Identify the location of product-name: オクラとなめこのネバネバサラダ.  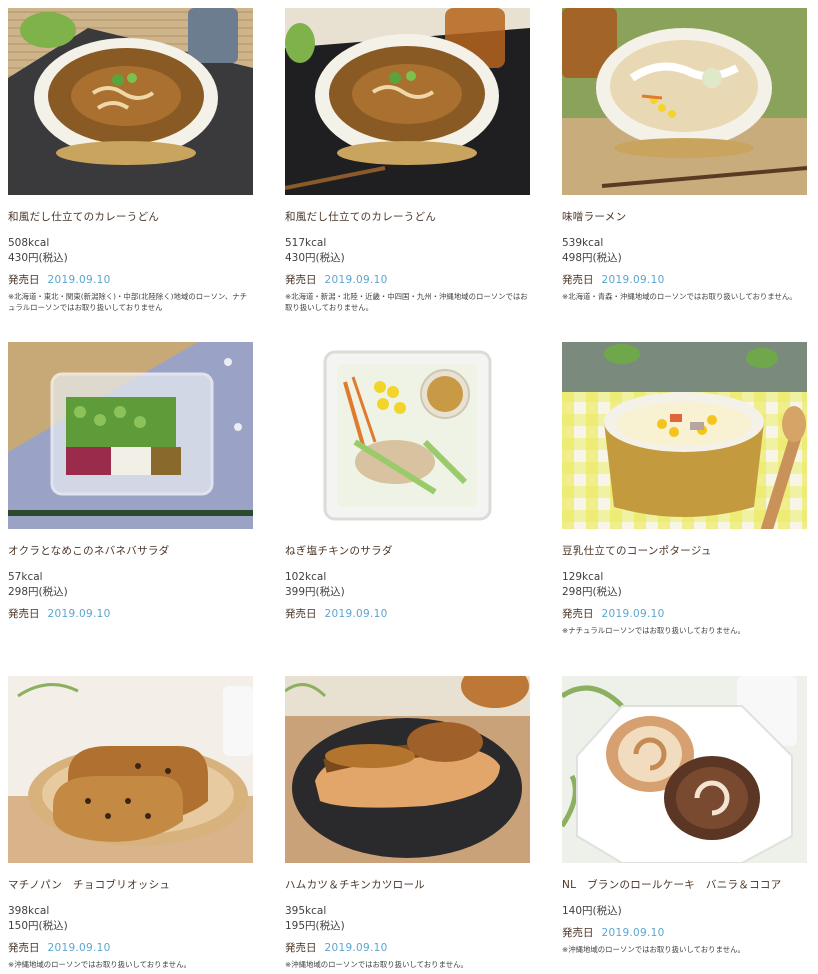
(130, 550).